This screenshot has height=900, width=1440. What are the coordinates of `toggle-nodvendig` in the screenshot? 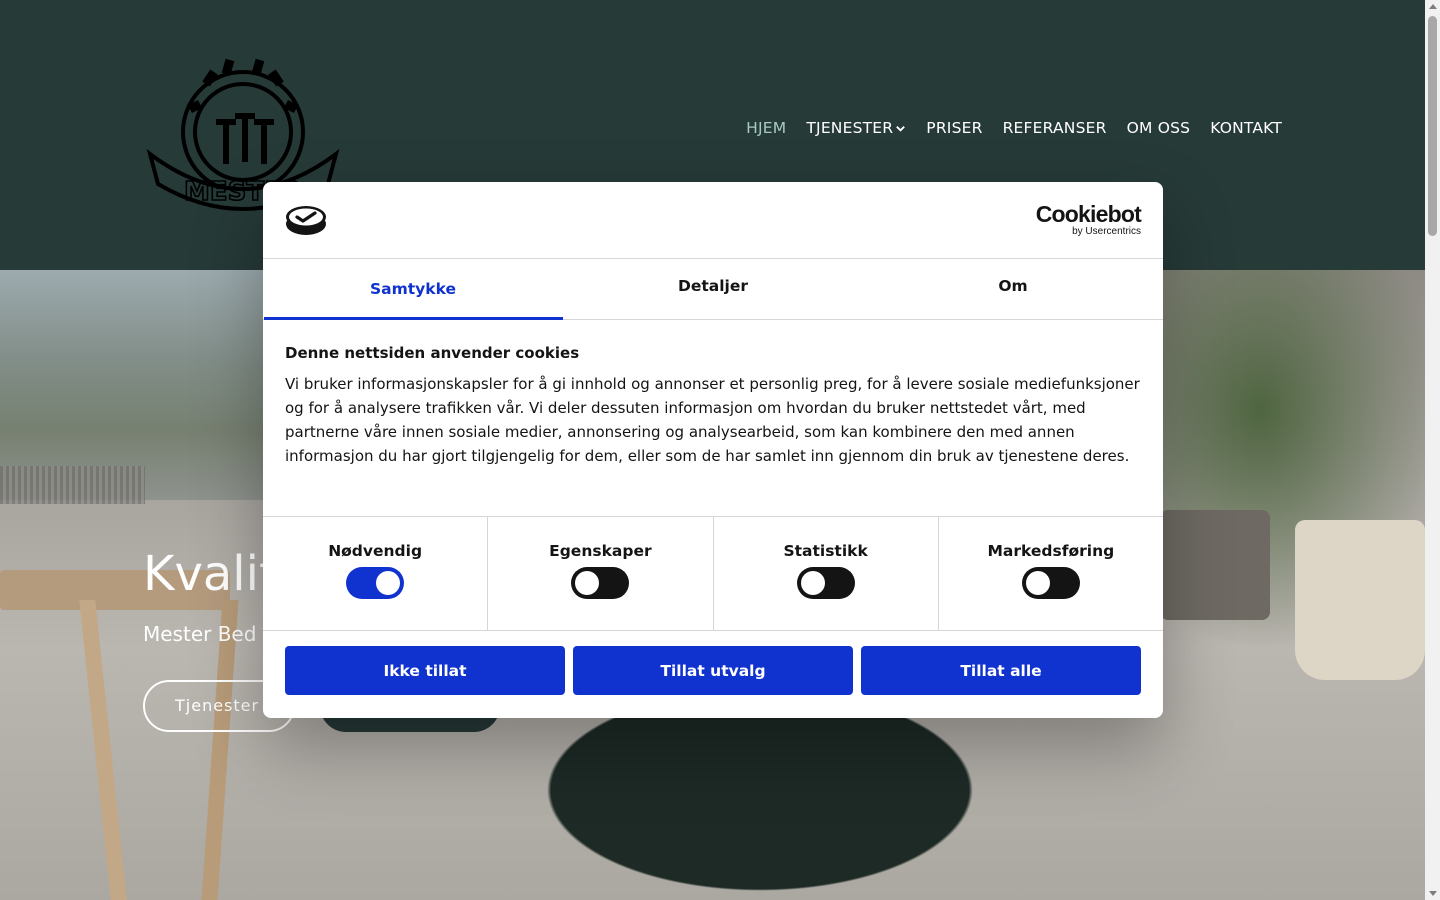 It's located at (375, 583).